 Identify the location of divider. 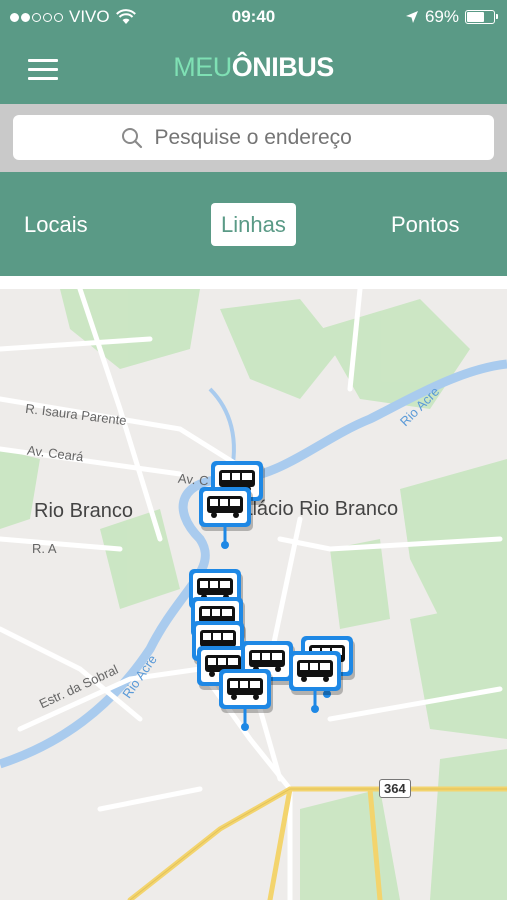
(253, 282).